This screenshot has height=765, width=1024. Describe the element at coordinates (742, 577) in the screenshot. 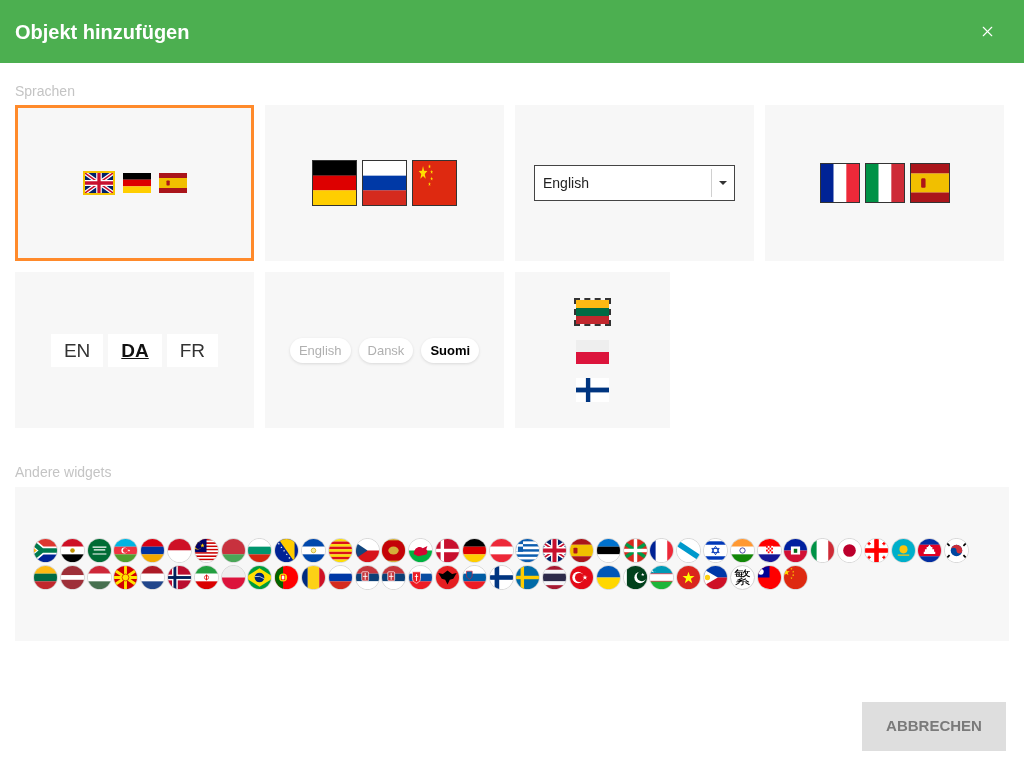

I see `character-button: 繁` at that location.